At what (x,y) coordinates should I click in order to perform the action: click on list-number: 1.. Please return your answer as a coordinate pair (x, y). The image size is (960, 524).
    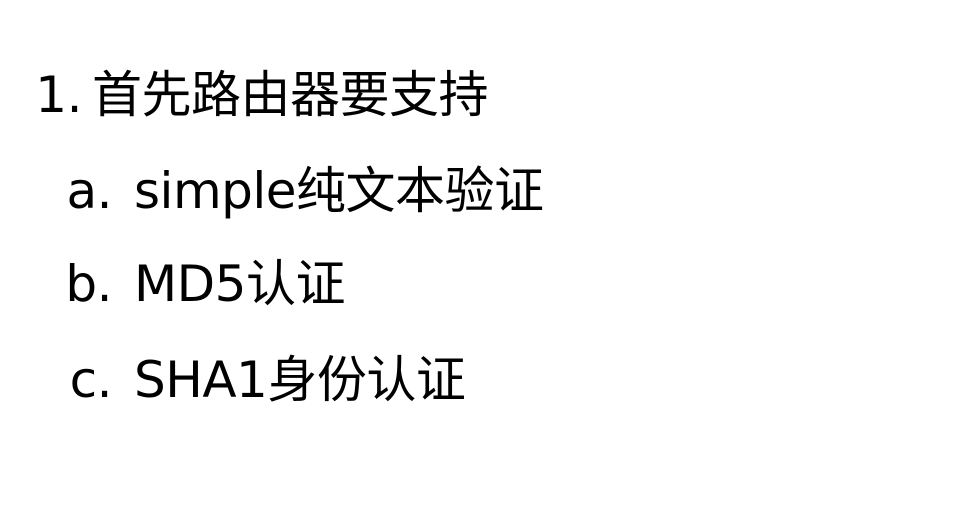
    Looking at the image, I should click on (58, 95).